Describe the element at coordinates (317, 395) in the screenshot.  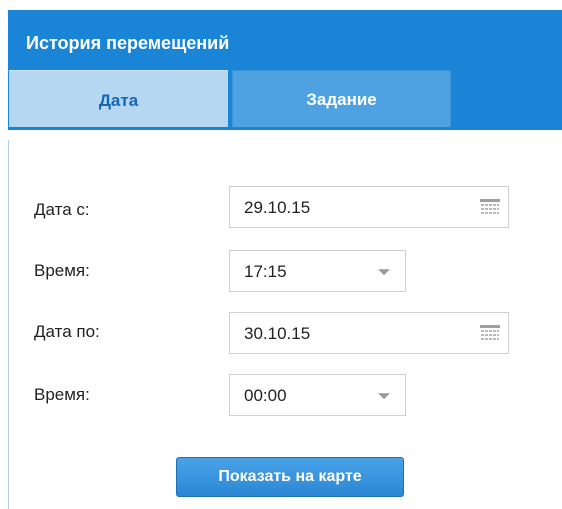
I see `time-to-select: 00:00` at that location.